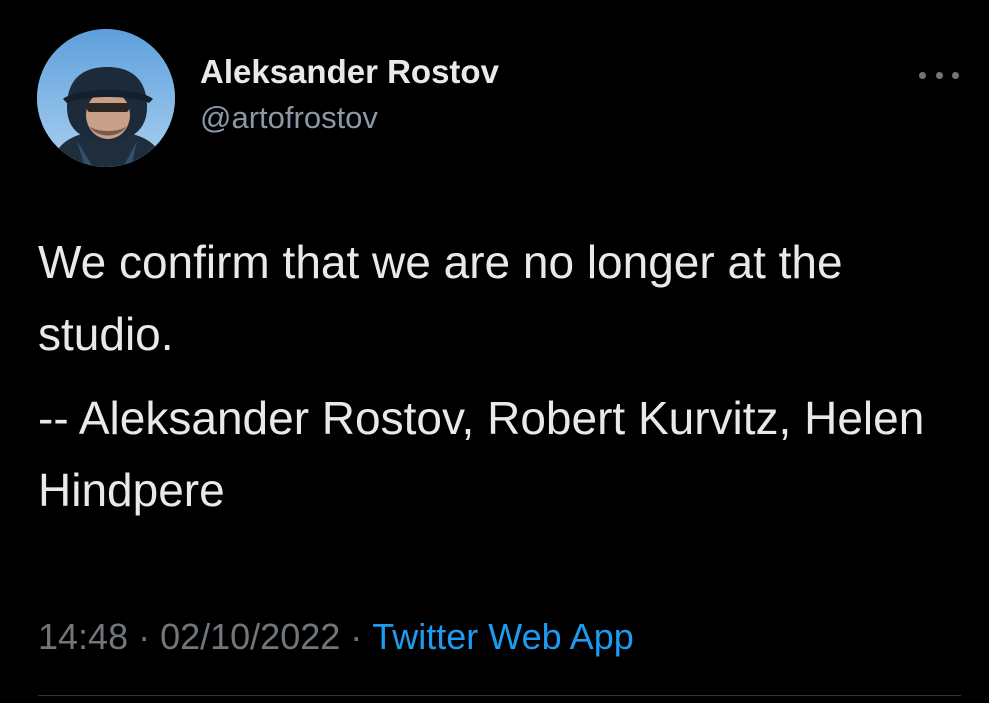 The height and width of the screenshot is (703, 989). What do you see at coordinates (250, 636) in the screenshot?
I see `tweet-date: 02/10/2022` at bounding box center [250, 636].